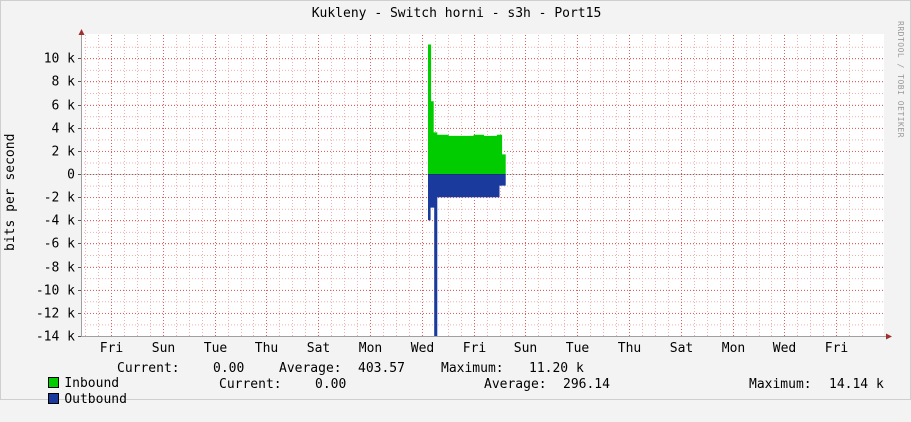  What do you see at coordinates (780, 384) in the screenshot?
I see `outbound-maximum-label: Maximum:` at bounding box center [780, 384].